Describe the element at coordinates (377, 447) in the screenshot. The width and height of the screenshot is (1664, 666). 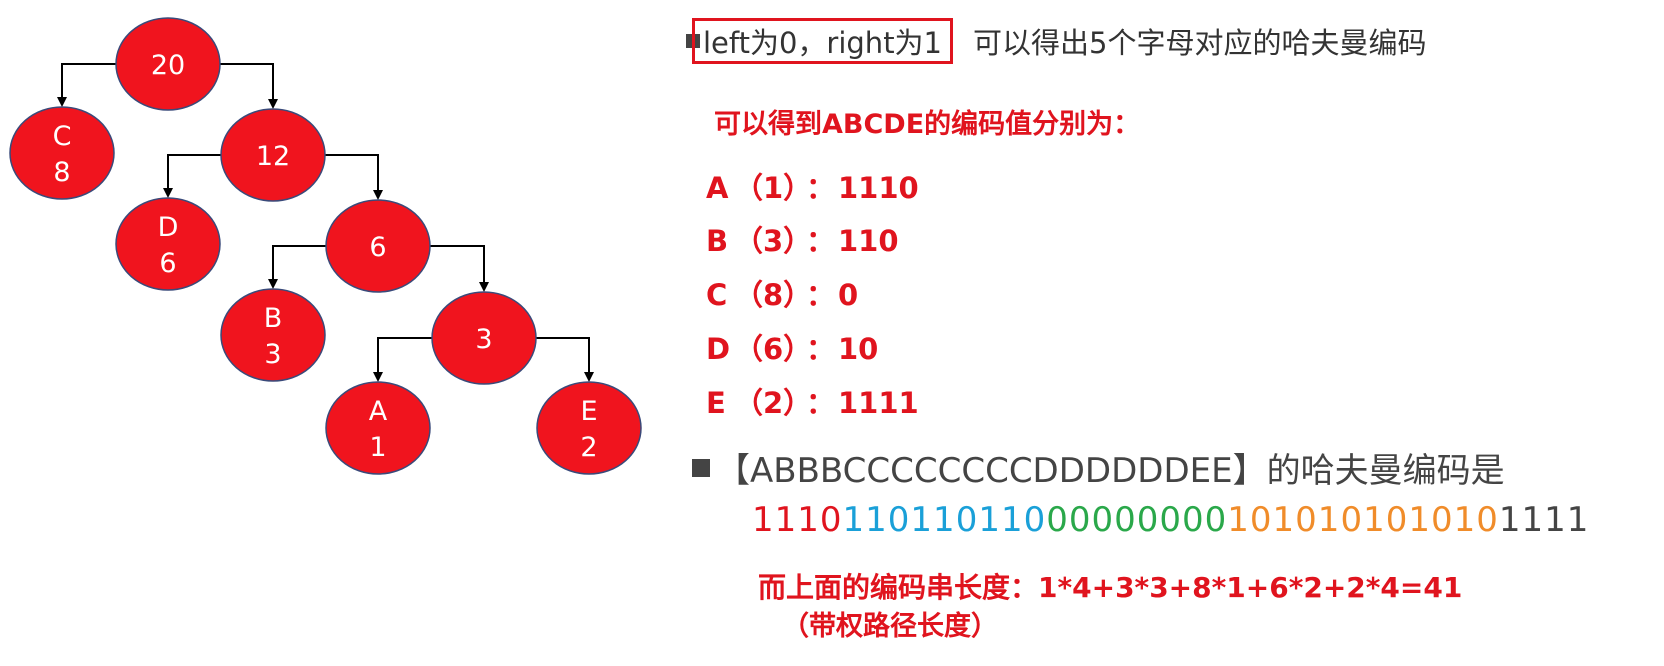
I see `node-weight: 1` at that location.